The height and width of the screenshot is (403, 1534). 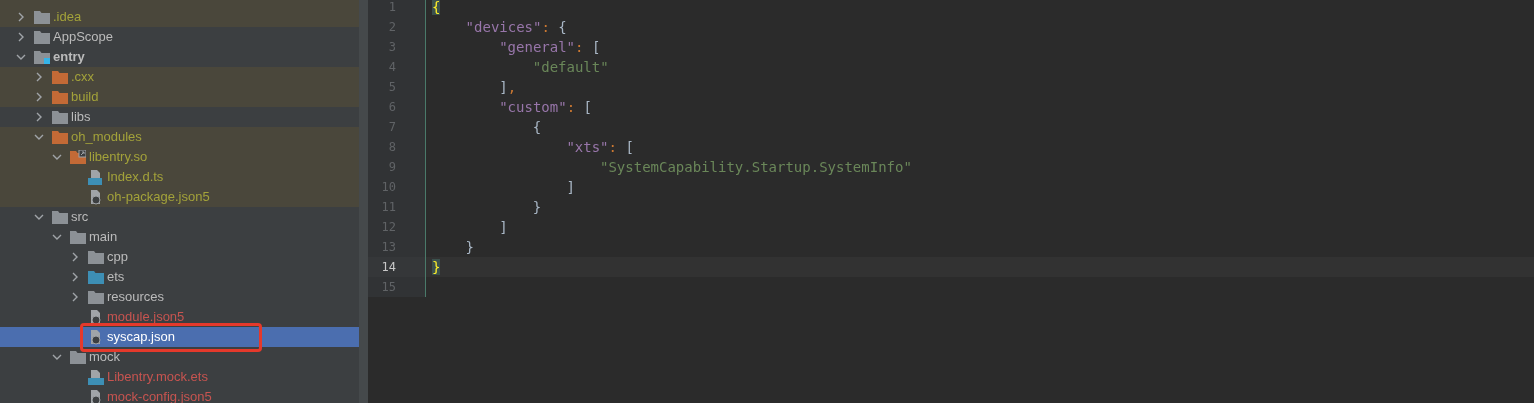 I want to click on code-line: "devices": {, so click(x=516, y=27).